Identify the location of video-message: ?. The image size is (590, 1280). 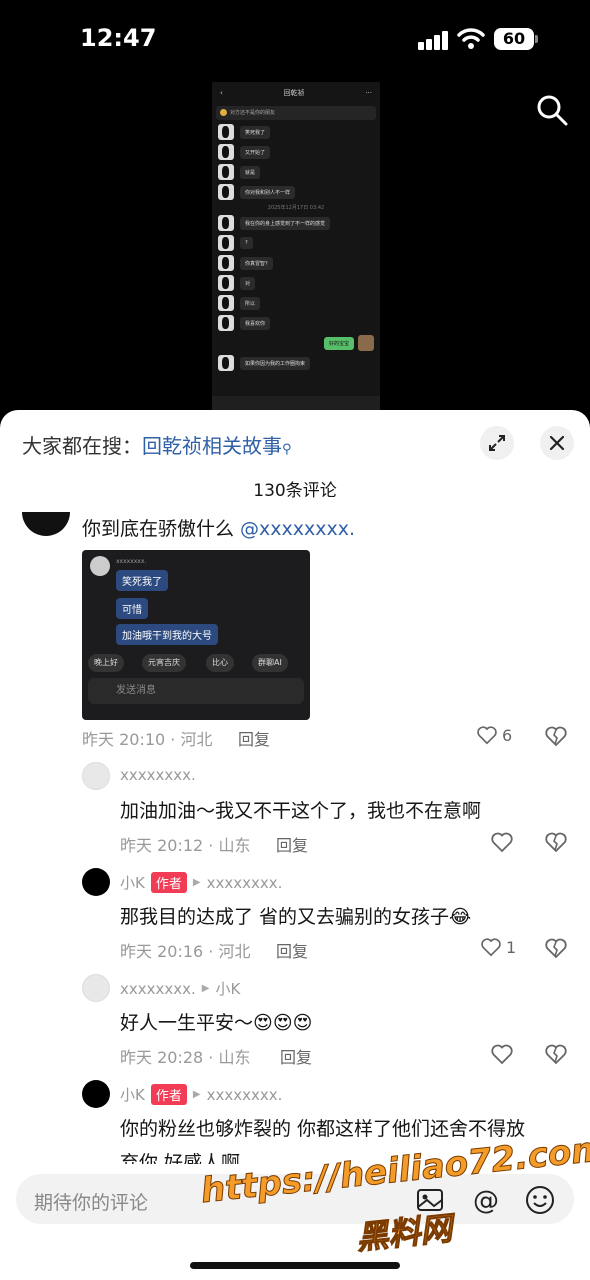
(296, 243).